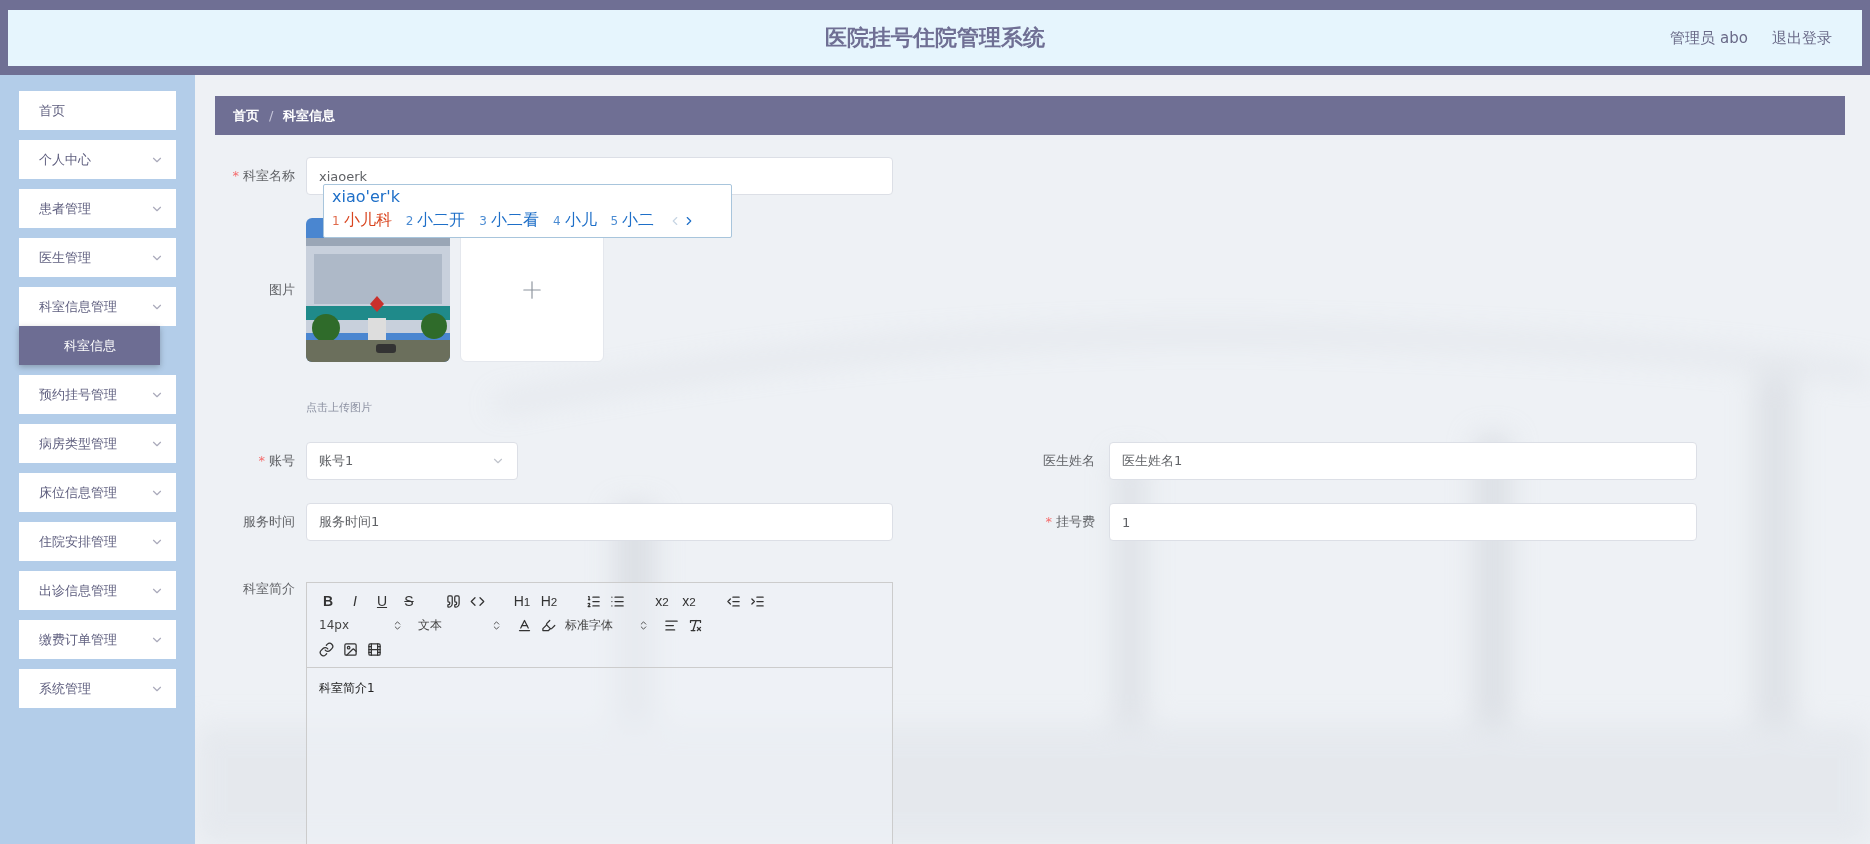 The width and height of the screenshot is (1870, 844). Describe the element at coordinates (1709, 38) in the screenshot. I see `user-name: 管理员 abo` at that location.